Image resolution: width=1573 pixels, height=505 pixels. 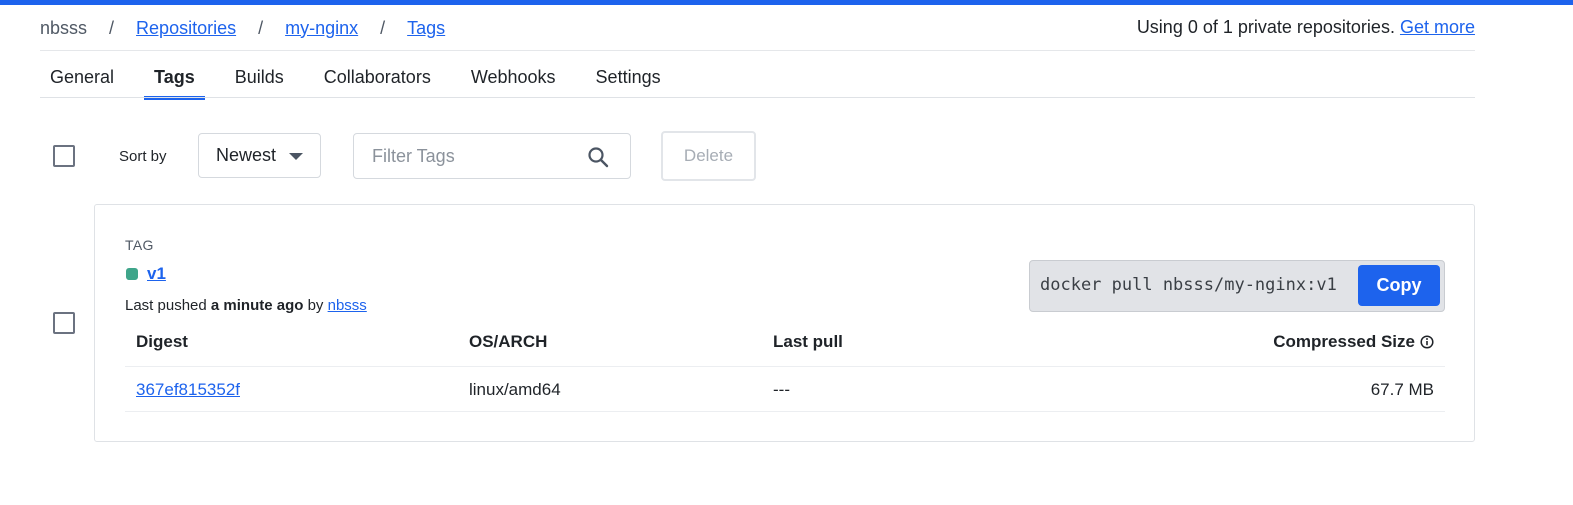 What do you see at coordinates (513, 78) in the screenshot?
I see `tab-webhooks: Webhooks` at bounding box center [513, 78].